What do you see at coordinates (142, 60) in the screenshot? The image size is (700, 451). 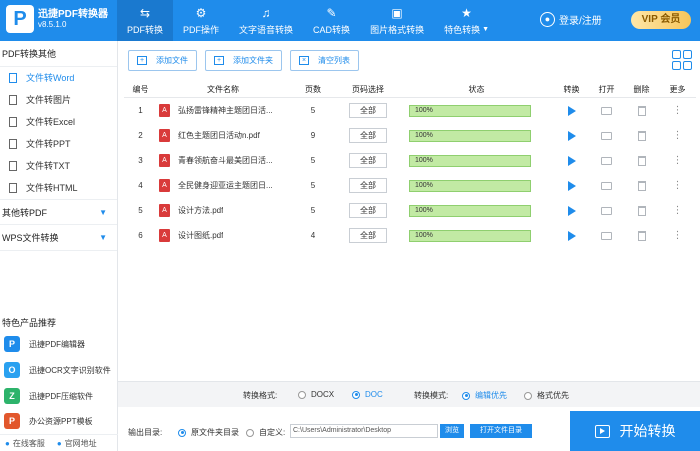 I see `add-file-icon: +` at bounding box center [142, 60].